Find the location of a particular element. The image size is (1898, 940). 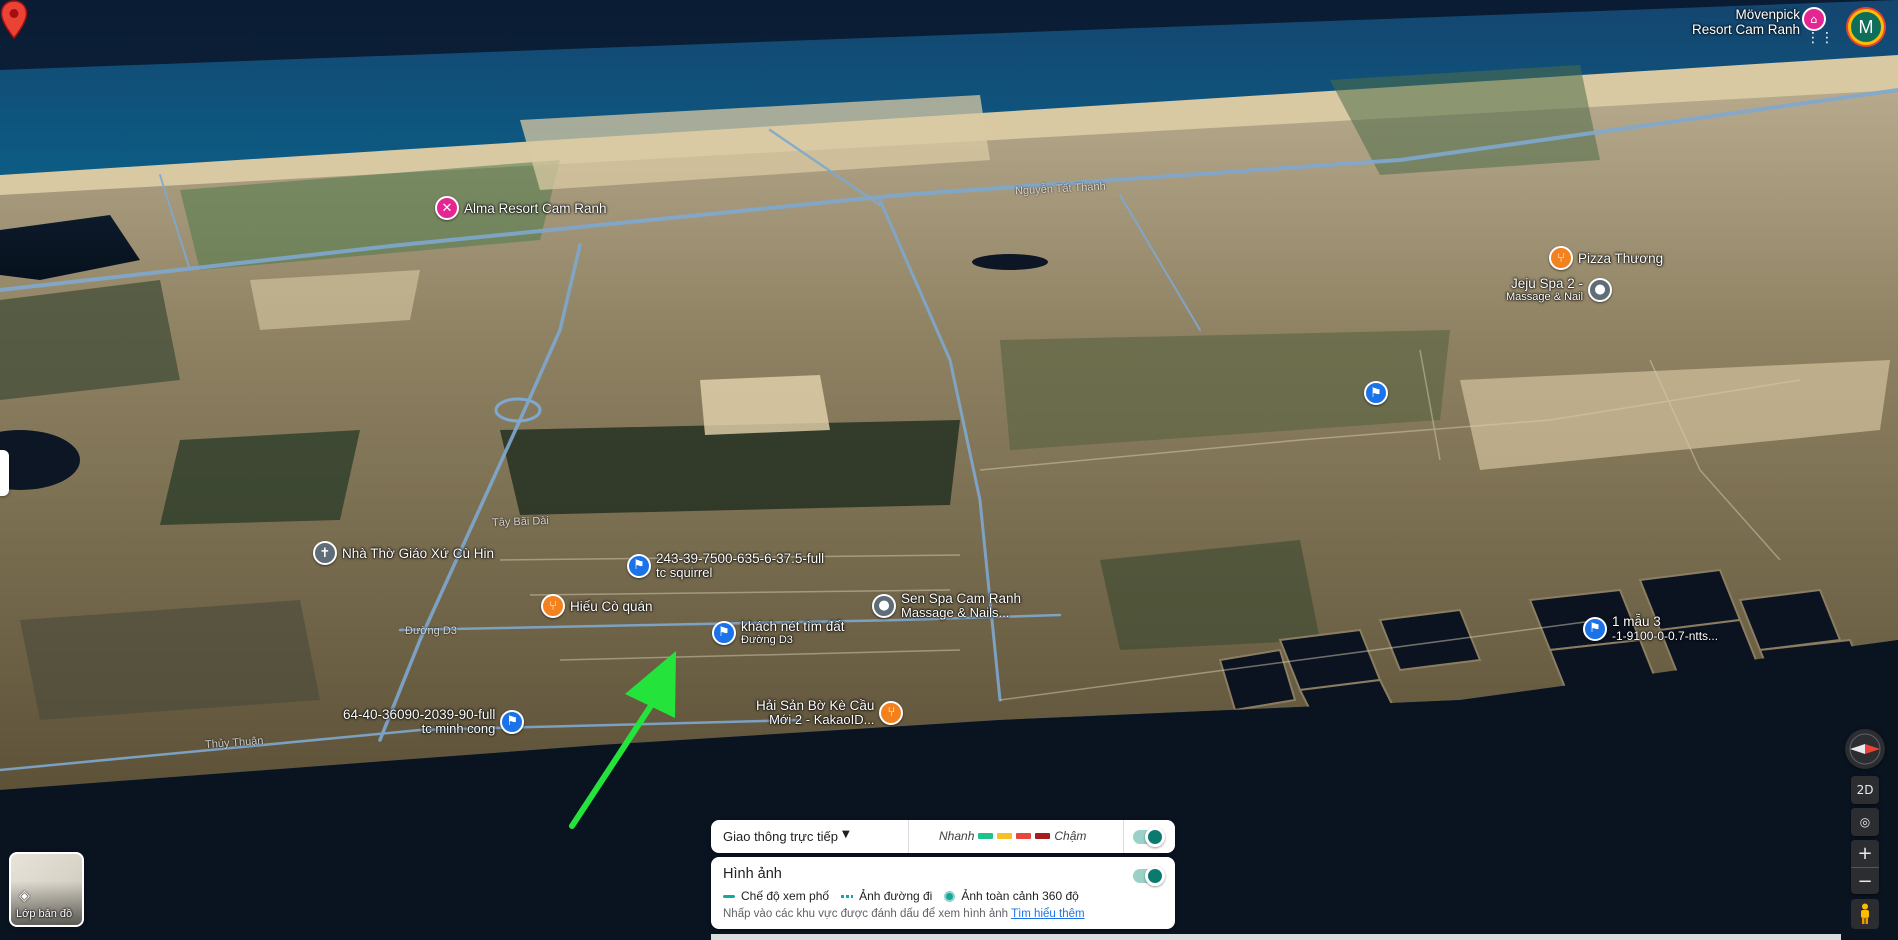

imagery-title: Hình ảnh is located at coordinates (752, 874).